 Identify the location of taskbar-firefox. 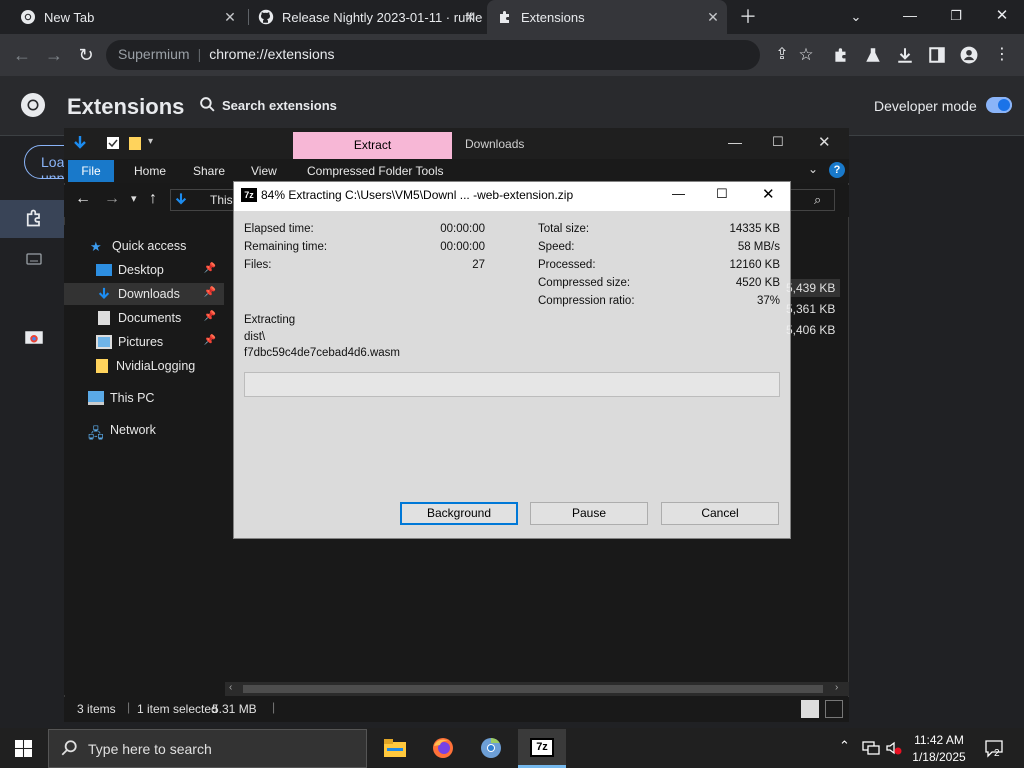
(443, 748).